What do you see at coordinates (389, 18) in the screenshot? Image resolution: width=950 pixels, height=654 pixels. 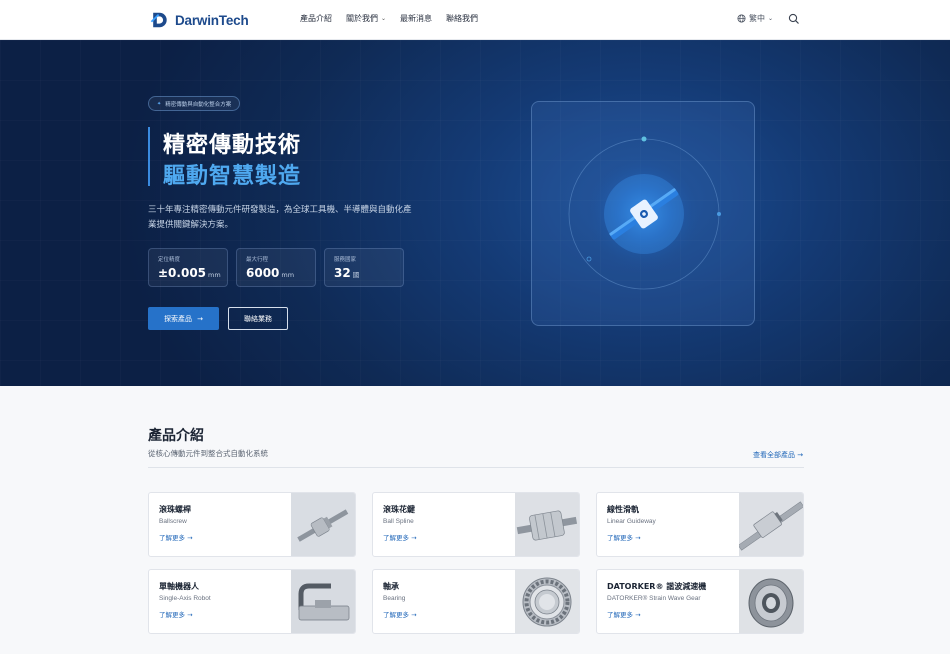 I see `main-nav: 產品介紹 關於我們 ⌄ 最新消息 聯絡我們` at bounding box center [389, 18].